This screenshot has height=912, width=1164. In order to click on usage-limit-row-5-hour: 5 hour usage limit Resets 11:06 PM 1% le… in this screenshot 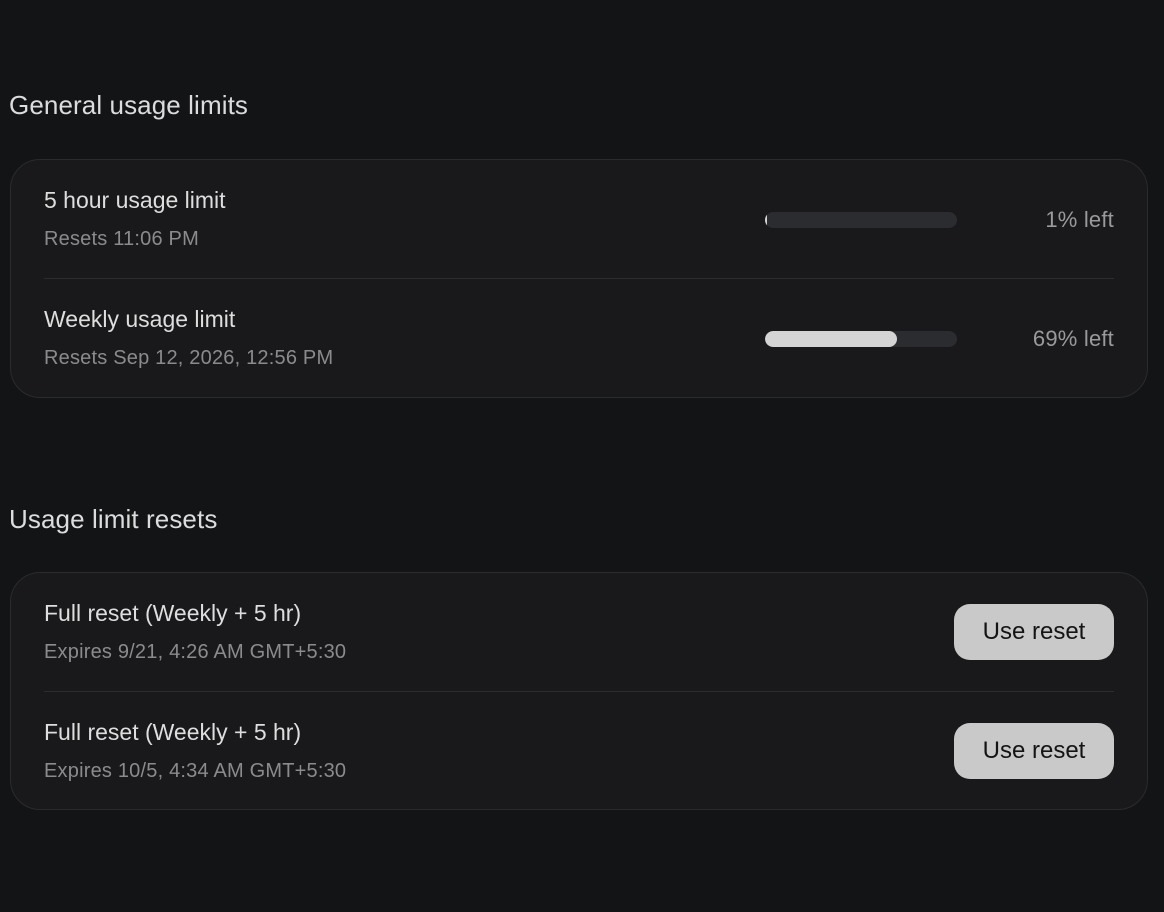, I will do `click(579, 219)`.